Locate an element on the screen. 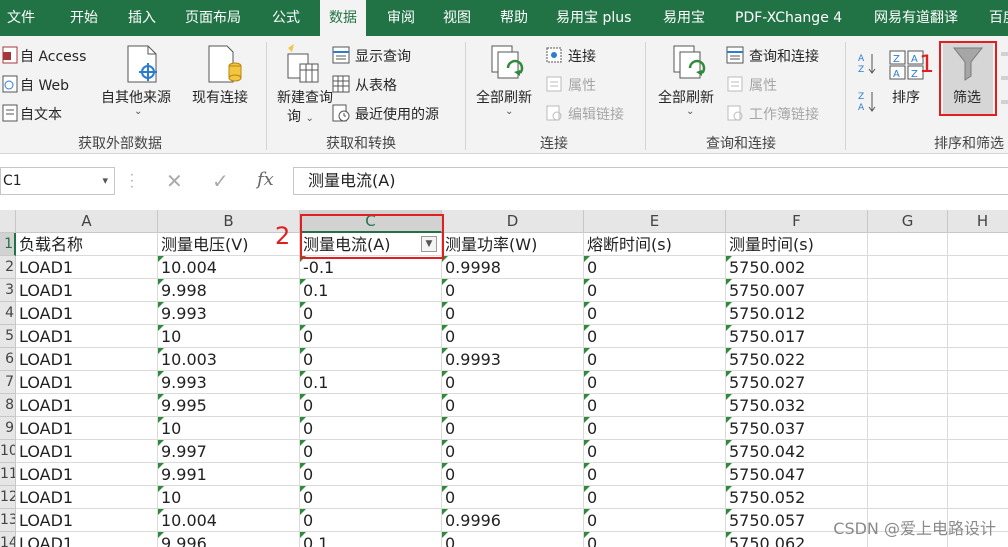 The width and height of the screenshot is (1008, 547). show-queries-button: 显示查询 is located at coordinates (383, 56).